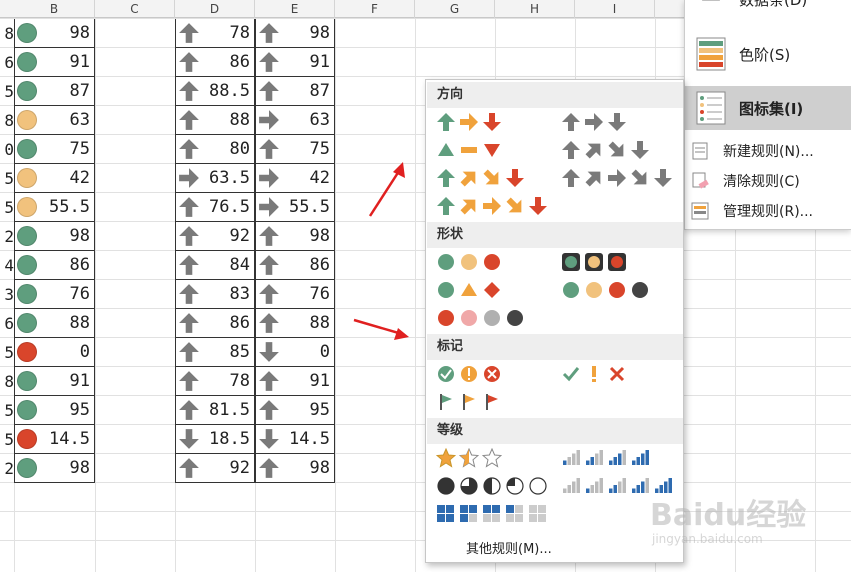 This screenshot has width=851, height=572. What do you see at coordinates (295, 410) in the screenshot?
I see `cell-e: 95` at bounding box center [295, 410].